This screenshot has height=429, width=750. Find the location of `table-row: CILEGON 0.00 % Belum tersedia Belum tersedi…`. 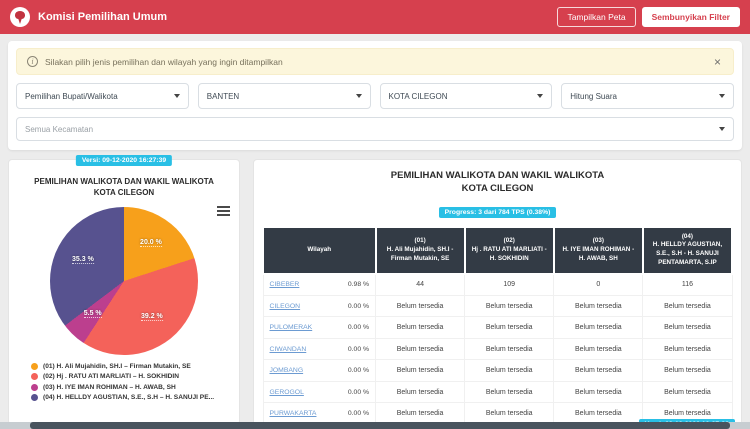

table-row: CILEGON 0.00 % Belum tersedia Belum tersedi… is located at coordinates (497, 306).